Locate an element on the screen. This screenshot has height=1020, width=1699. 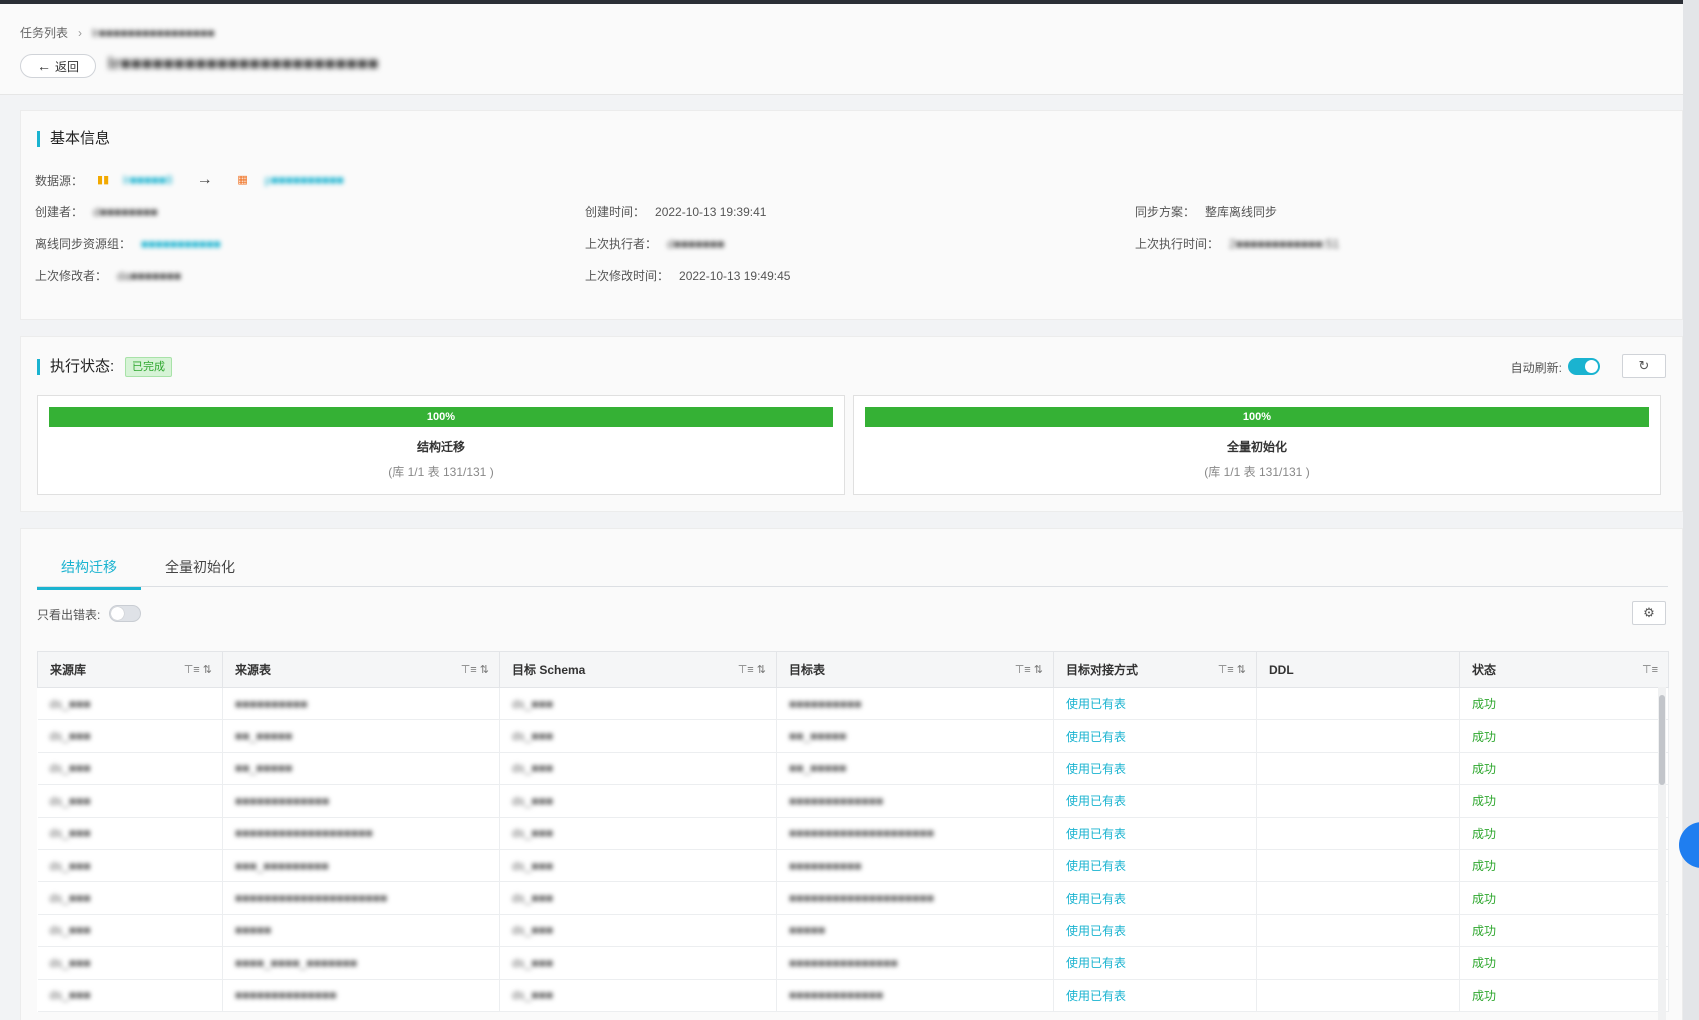
progress-name: 结构迁移 is located at coordinates (440, 447).